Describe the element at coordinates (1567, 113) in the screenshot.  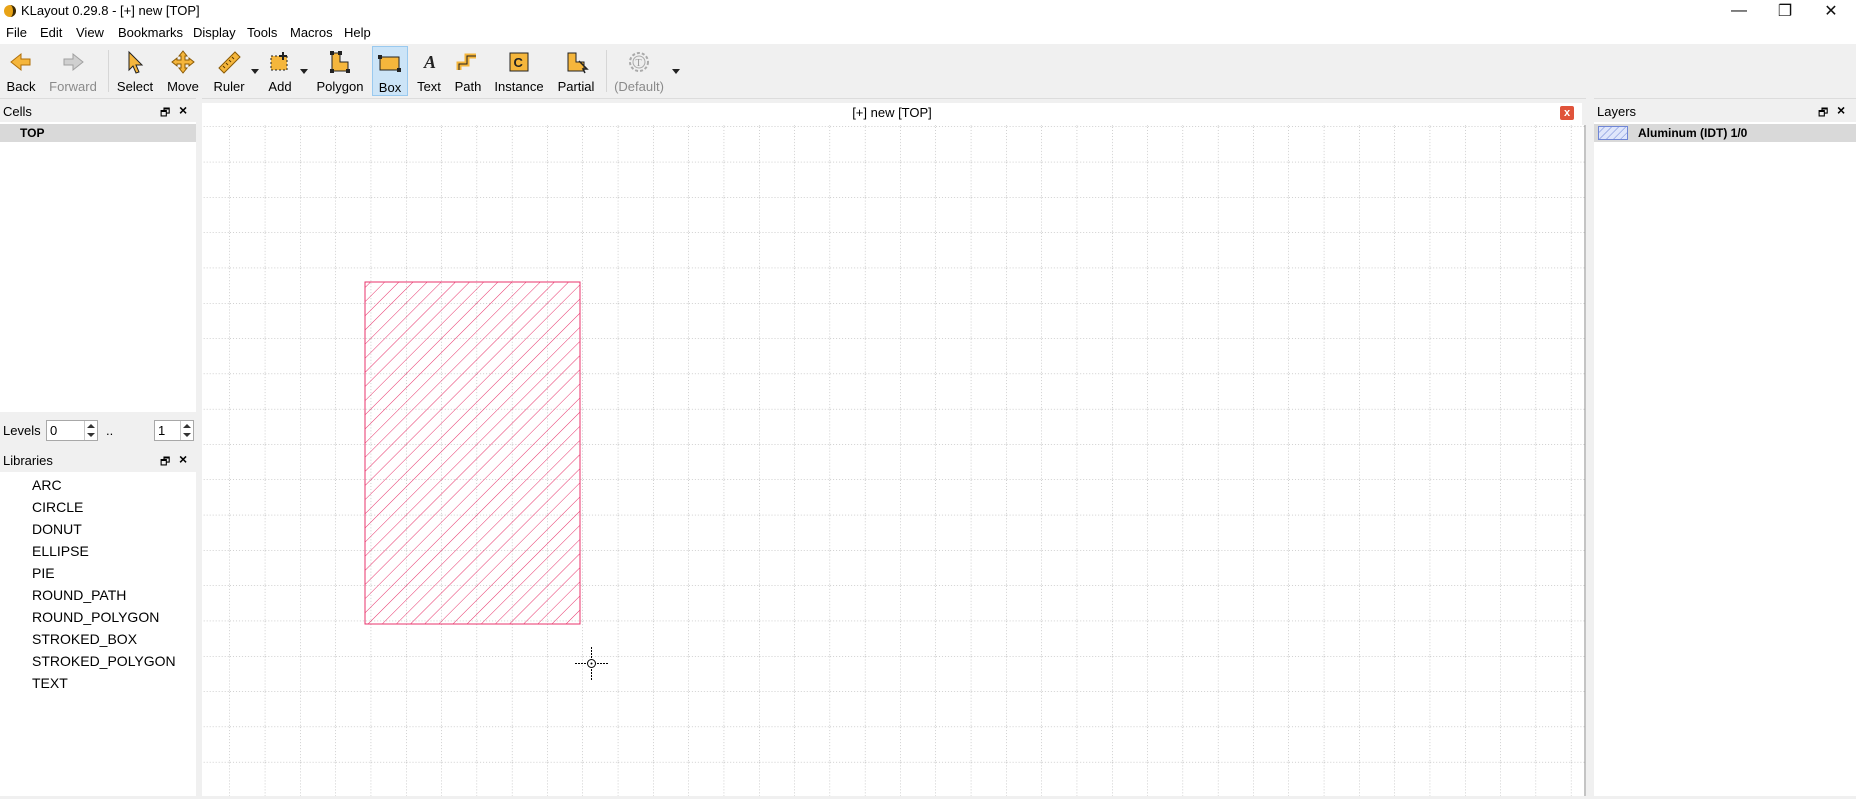
I see `close-view-icon: x` at that location.